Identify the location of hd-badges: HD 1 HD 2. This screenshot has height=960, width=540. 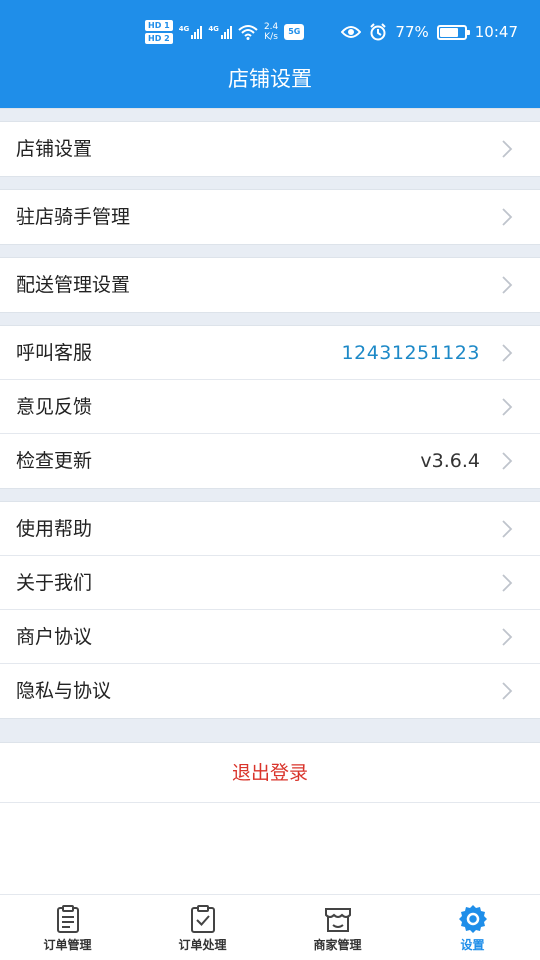
(159, 32).